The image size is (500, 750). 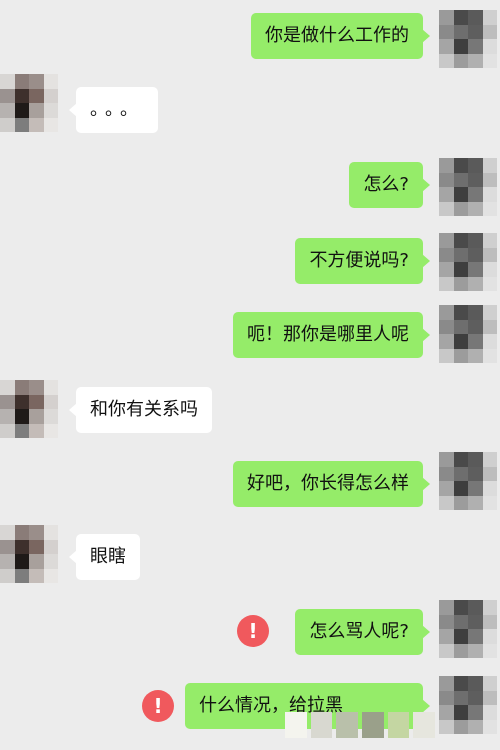 What do you see at coordinates (113, 110) in the screenshot?
I see `message-bubble-received: 。。。` at bounding box center [113, 110].